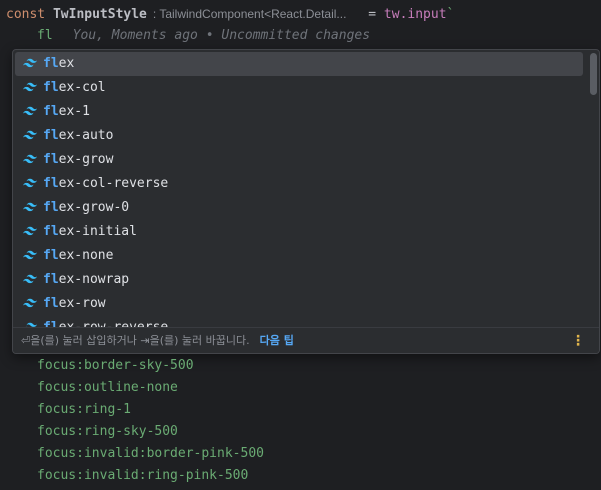 Image resolution: width=601 pixels, height=490 pixels. Describe the element at coordinates (306, 136) in the screenshot. I see `completion-item: flex-auto` at that location.